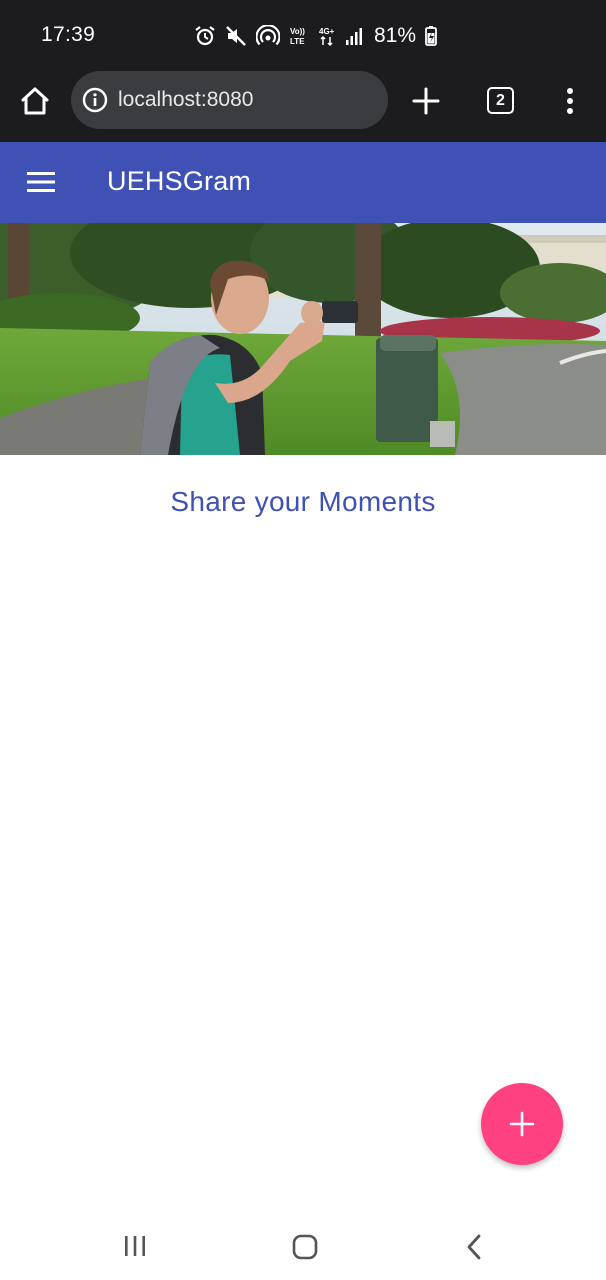 Image resolution: width=606 pixels, height=1280 pixels. What do you see at coordinates (431, 36) in the screenshot?
I see `battery-charging-icon` at bounding box center [431, 36].